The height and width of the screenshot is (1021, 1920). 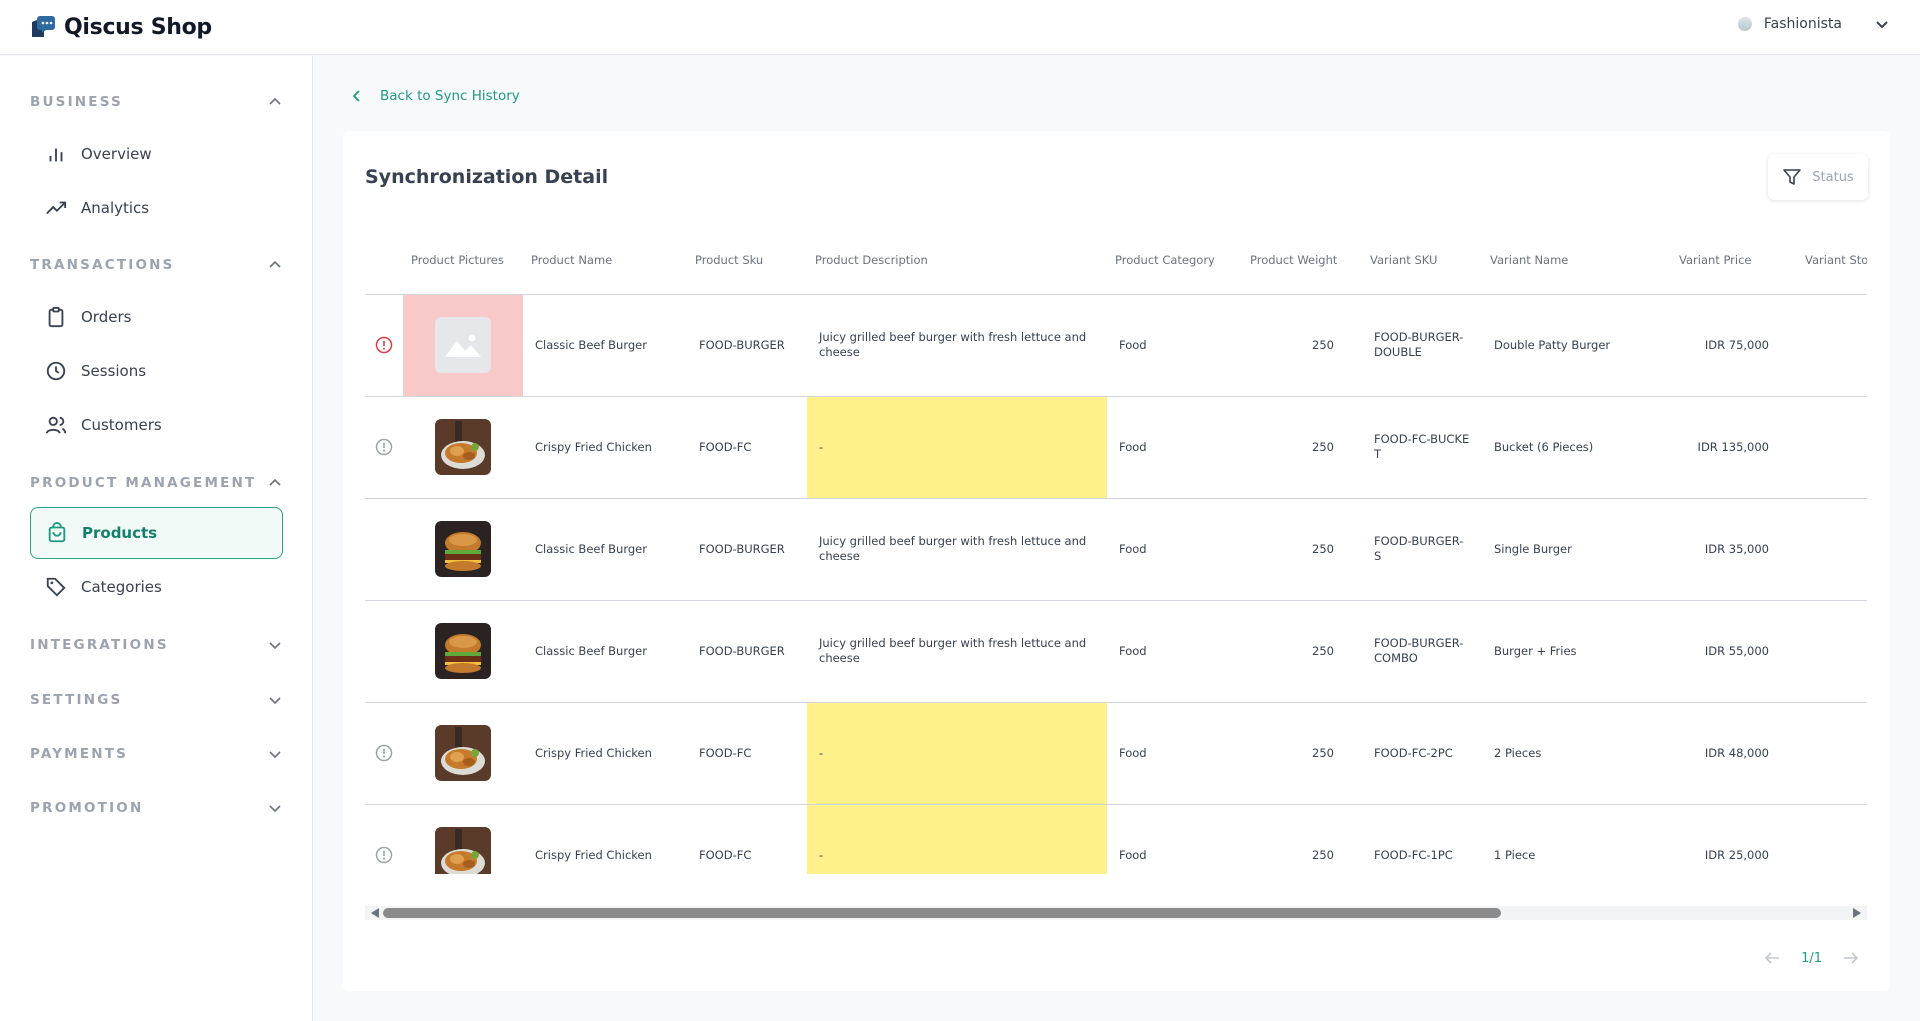 What do you see at coordinates (1772, 958) in the screenshot?
I see `arrow-left-icon` at bounding box center [1772, 958].